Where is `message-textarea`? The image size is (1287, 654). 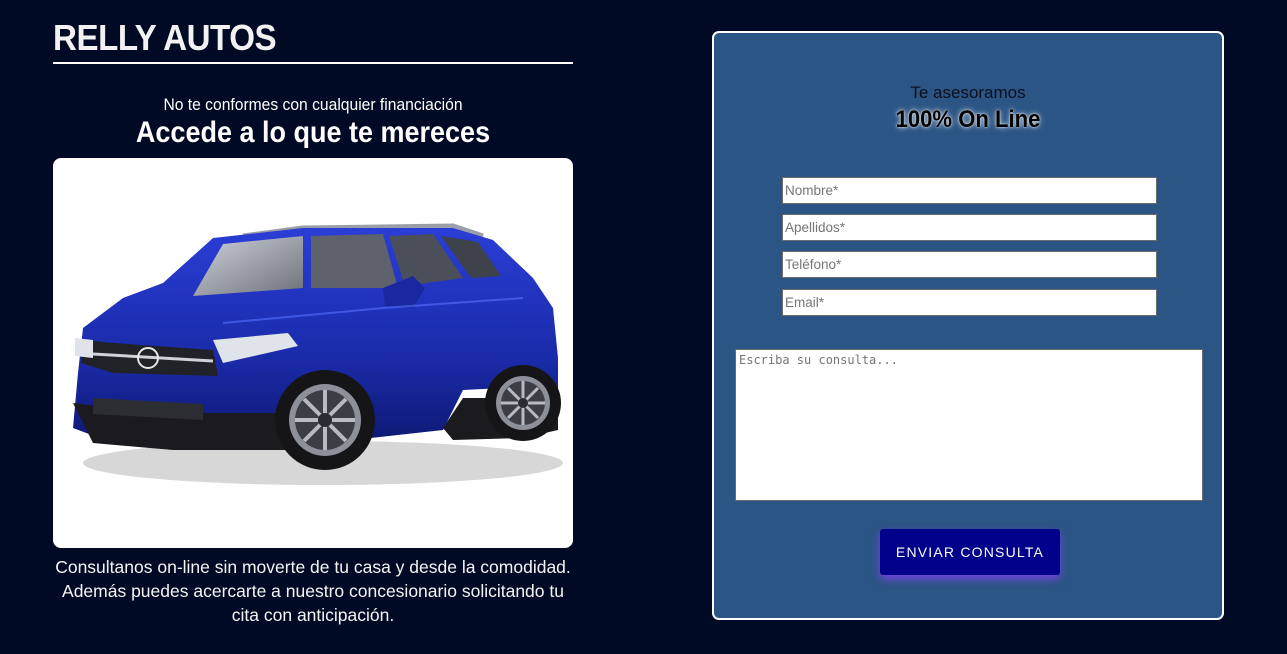 message-textarea is located at coordinates (969, 425).